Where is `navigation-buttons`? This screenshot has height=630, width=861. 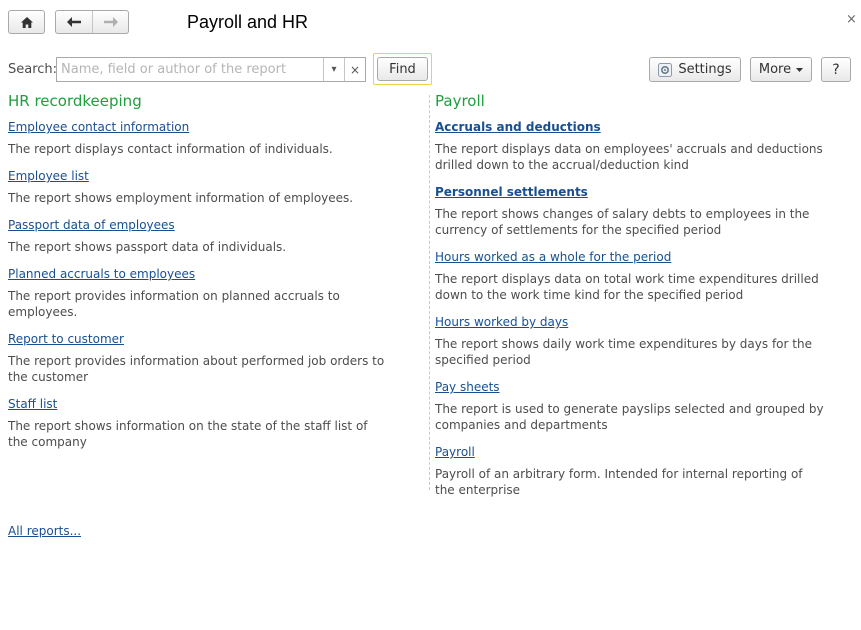 navigation-buttons is located at coordinates (92, 22).